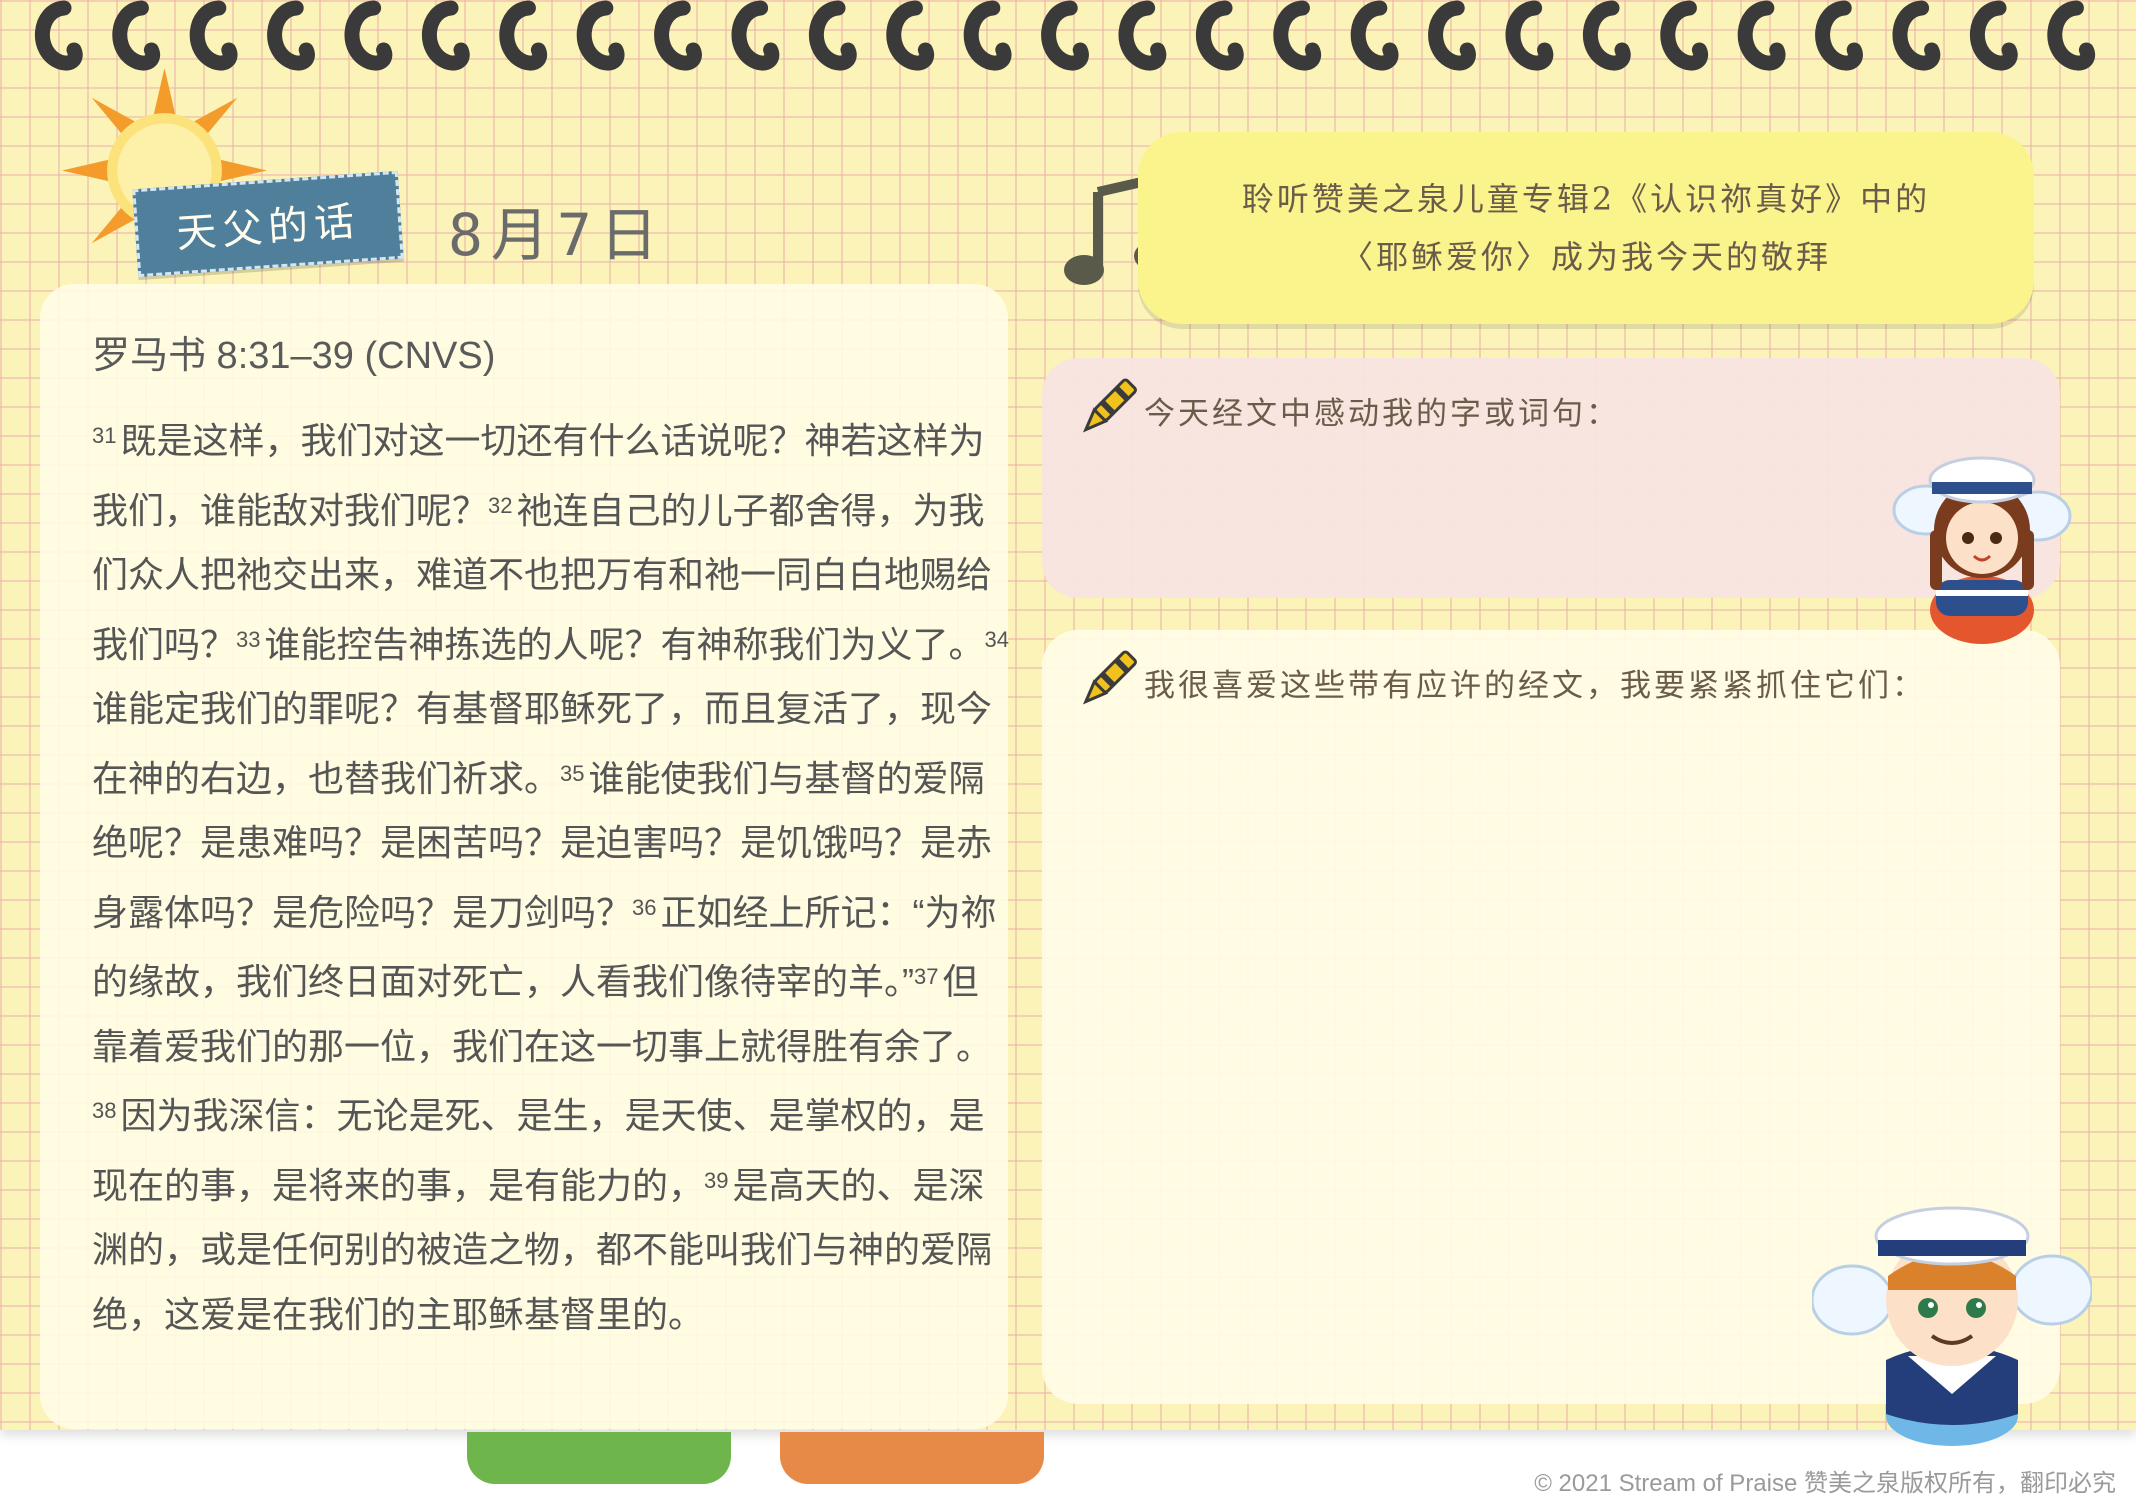 The width and height of the screenshot is (2136, 1508). I want to click on verse-number: 37, so click(926, 976).